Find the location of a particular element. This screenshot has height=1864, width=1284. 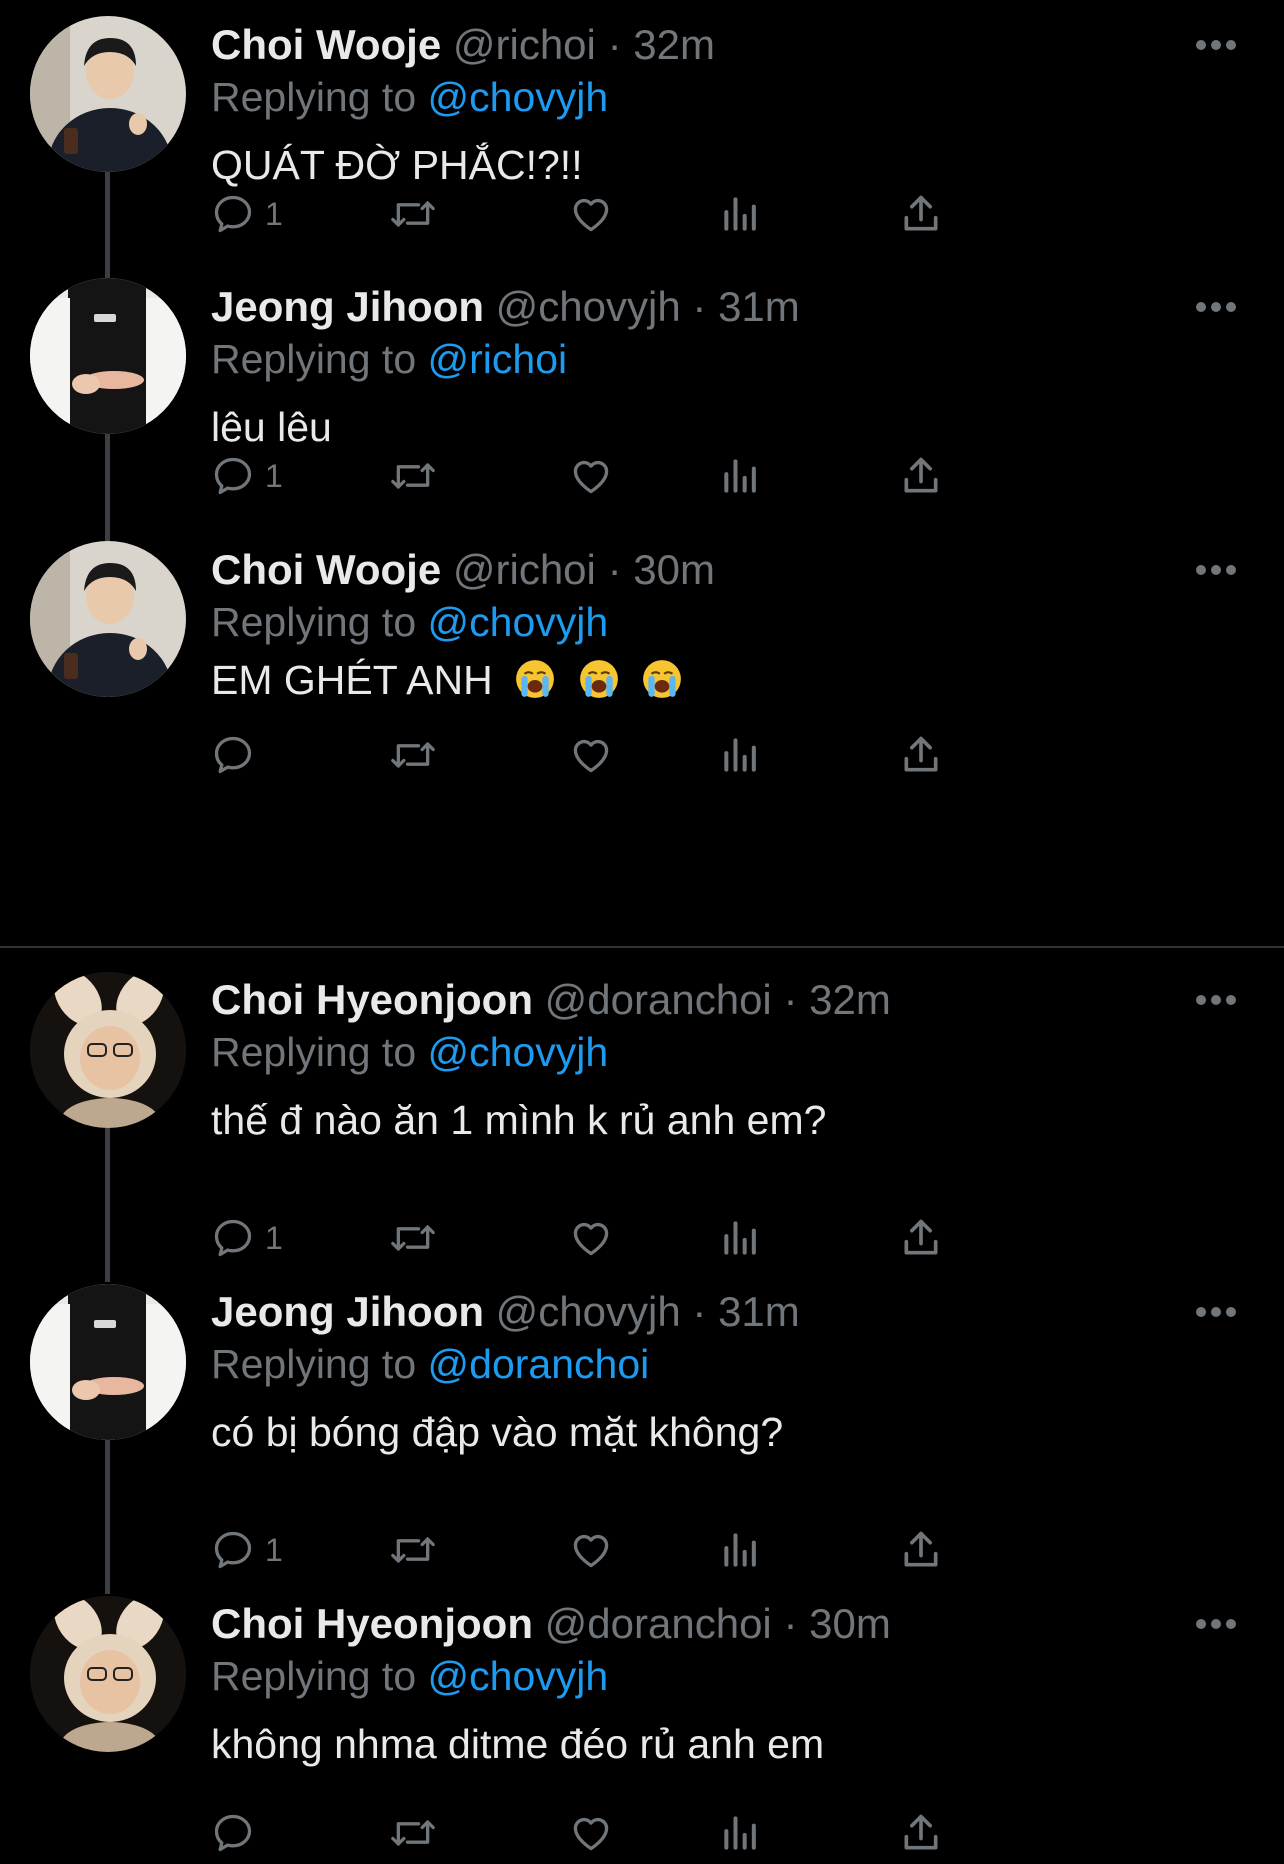

tweet-text-row: EM GHÉT ANH is located at coordinates (447, 680).